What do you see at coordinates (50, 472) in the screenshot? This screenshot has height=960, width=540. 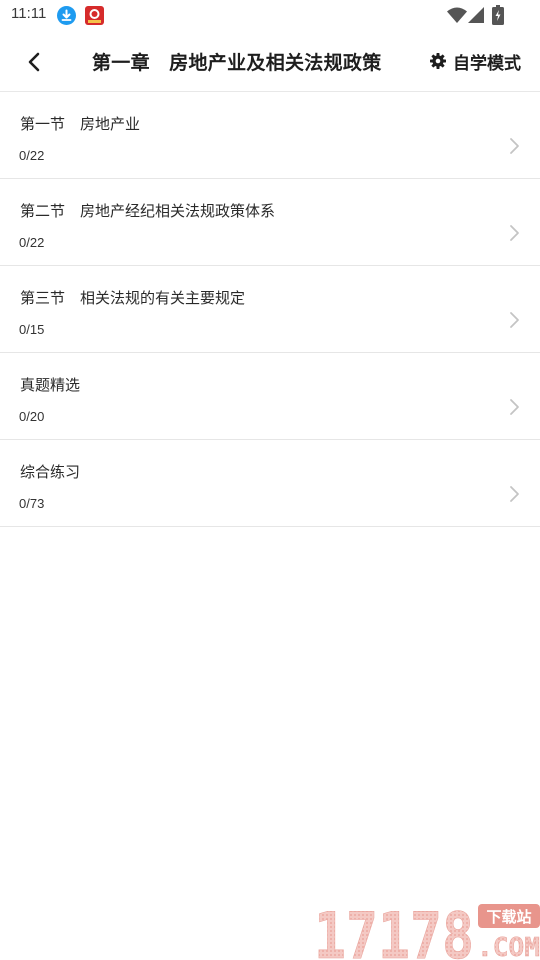 I see `section-title: 综合练习` at bounding box center [50, 472].